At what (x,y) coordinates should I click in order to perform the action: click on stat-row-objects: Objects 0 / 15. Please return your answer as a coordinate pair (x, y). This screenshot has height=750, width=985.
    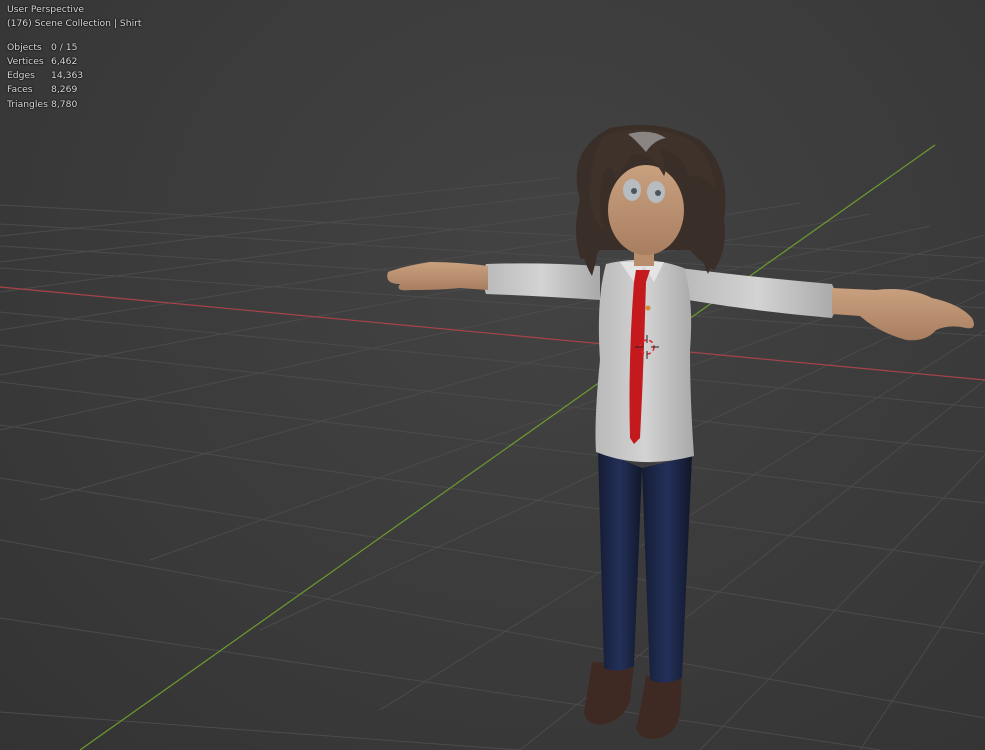
    Looking at the image, I should click on (74, 48).